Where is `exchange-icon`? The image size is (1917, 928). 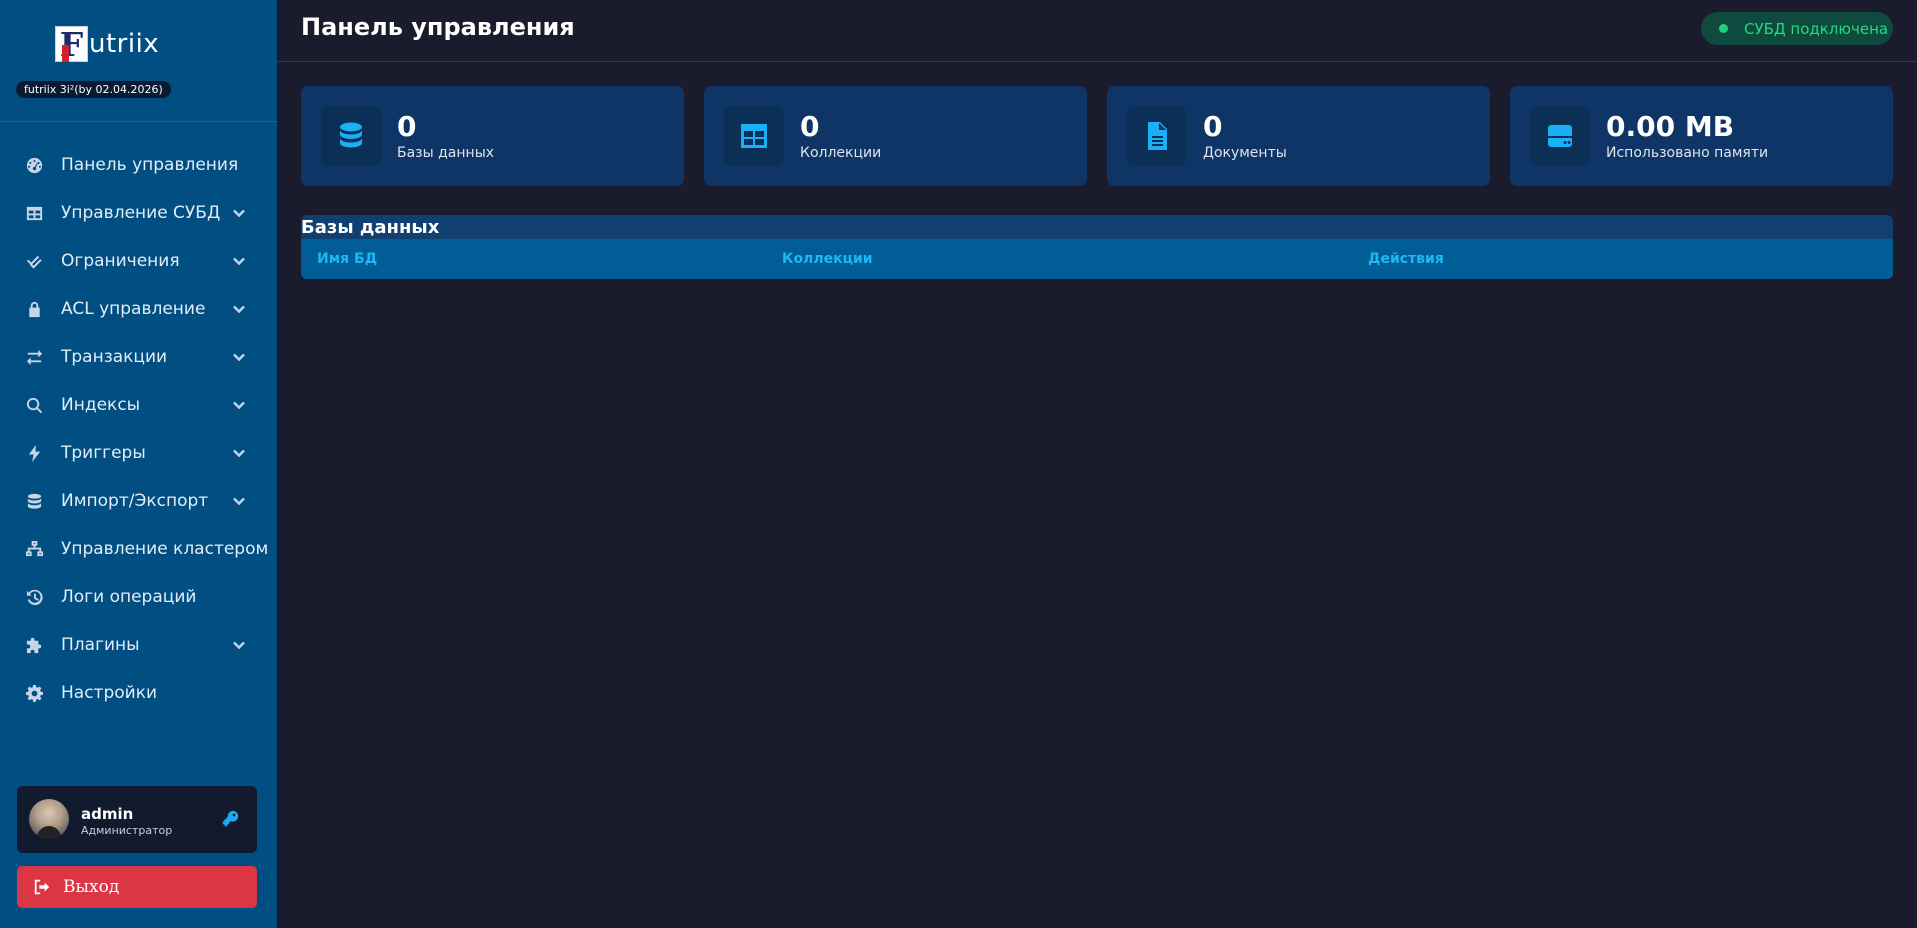
exchange-icon is located at coordinates (34, 357).